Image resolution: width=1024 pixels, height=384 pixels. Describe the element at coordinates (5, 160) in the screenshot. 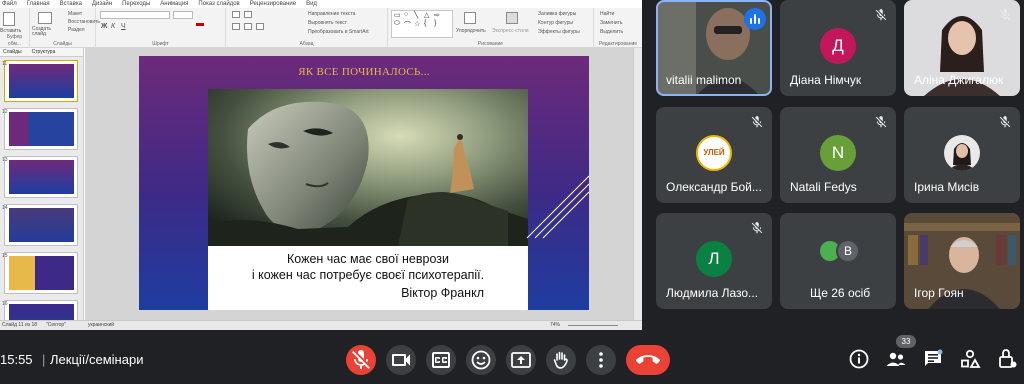

I see `slide-number: 13` at that location.